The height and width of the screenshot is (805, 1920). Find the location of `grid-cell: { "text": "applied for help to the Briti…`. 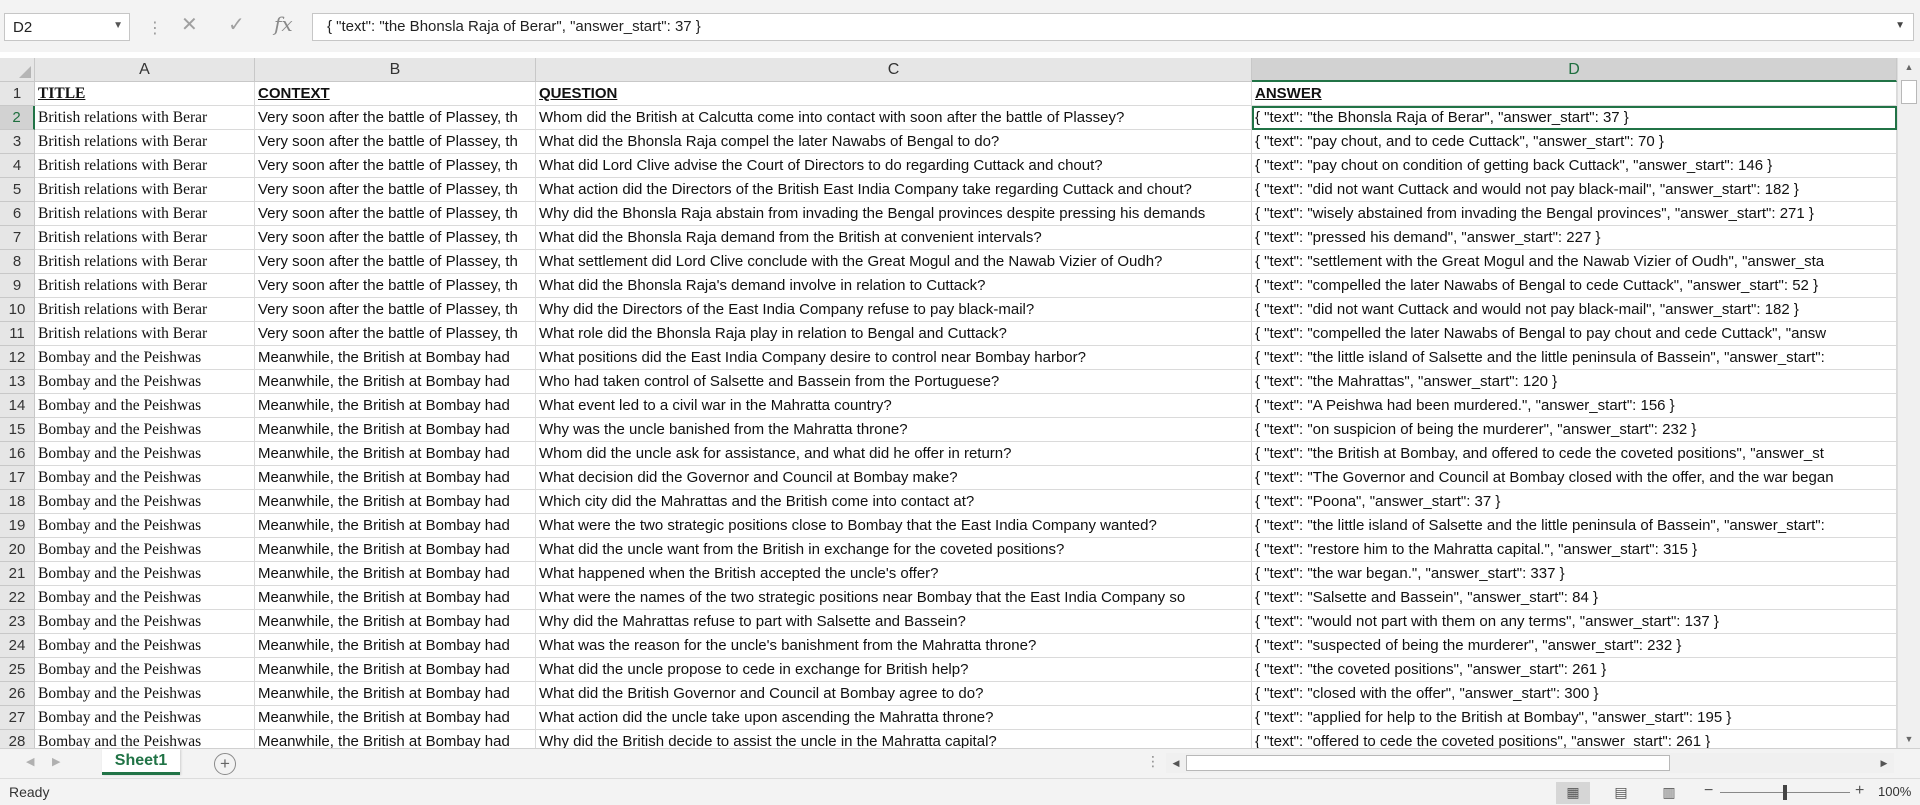

grid-cell: { "text": "applied for help to the Briti… is located at coordinates (1574, 718).